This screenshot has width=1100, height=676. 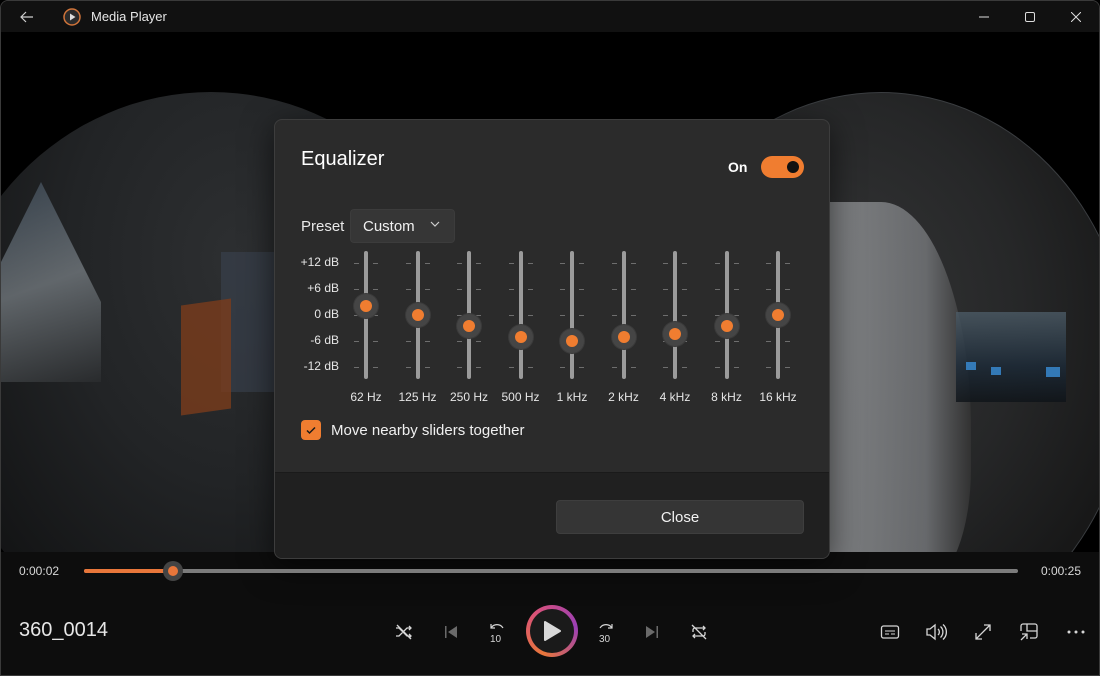 What do you see at coordinates (778, 397) in the screenshot?
I see `eq-band-frequency-label: 16 kHz` at bounding box center [778, 397].